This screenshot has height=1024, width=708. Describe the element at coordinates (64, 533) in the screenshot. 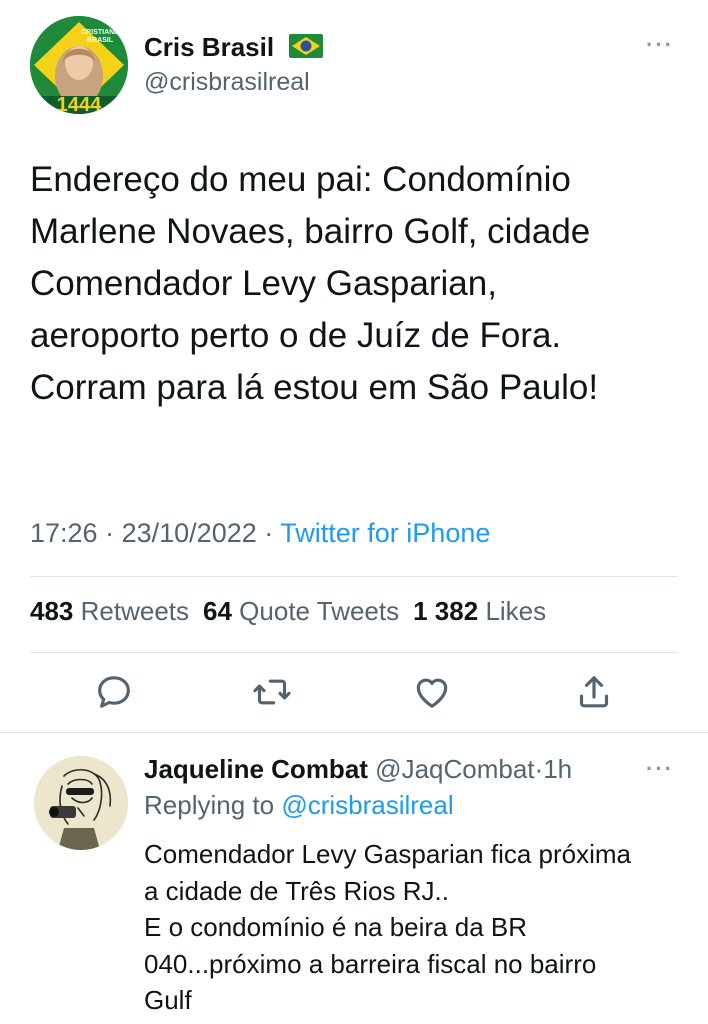

I see `tweet-time: 17:26` at that location.